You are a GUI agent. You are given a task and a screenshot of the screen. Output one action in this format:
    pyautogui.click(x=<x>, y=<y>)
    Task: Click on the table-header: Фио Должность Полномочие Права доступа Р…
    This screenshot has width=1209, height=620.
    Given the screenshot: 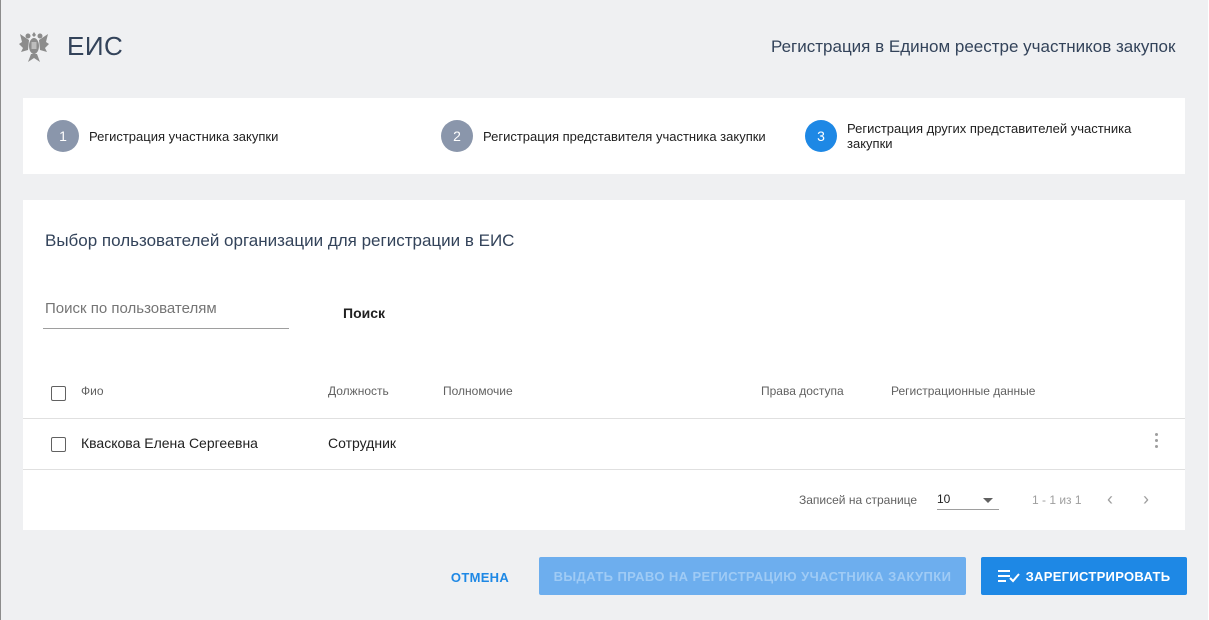 What is the action you would take?
    pyautogui.click(x=604, y=394)
    